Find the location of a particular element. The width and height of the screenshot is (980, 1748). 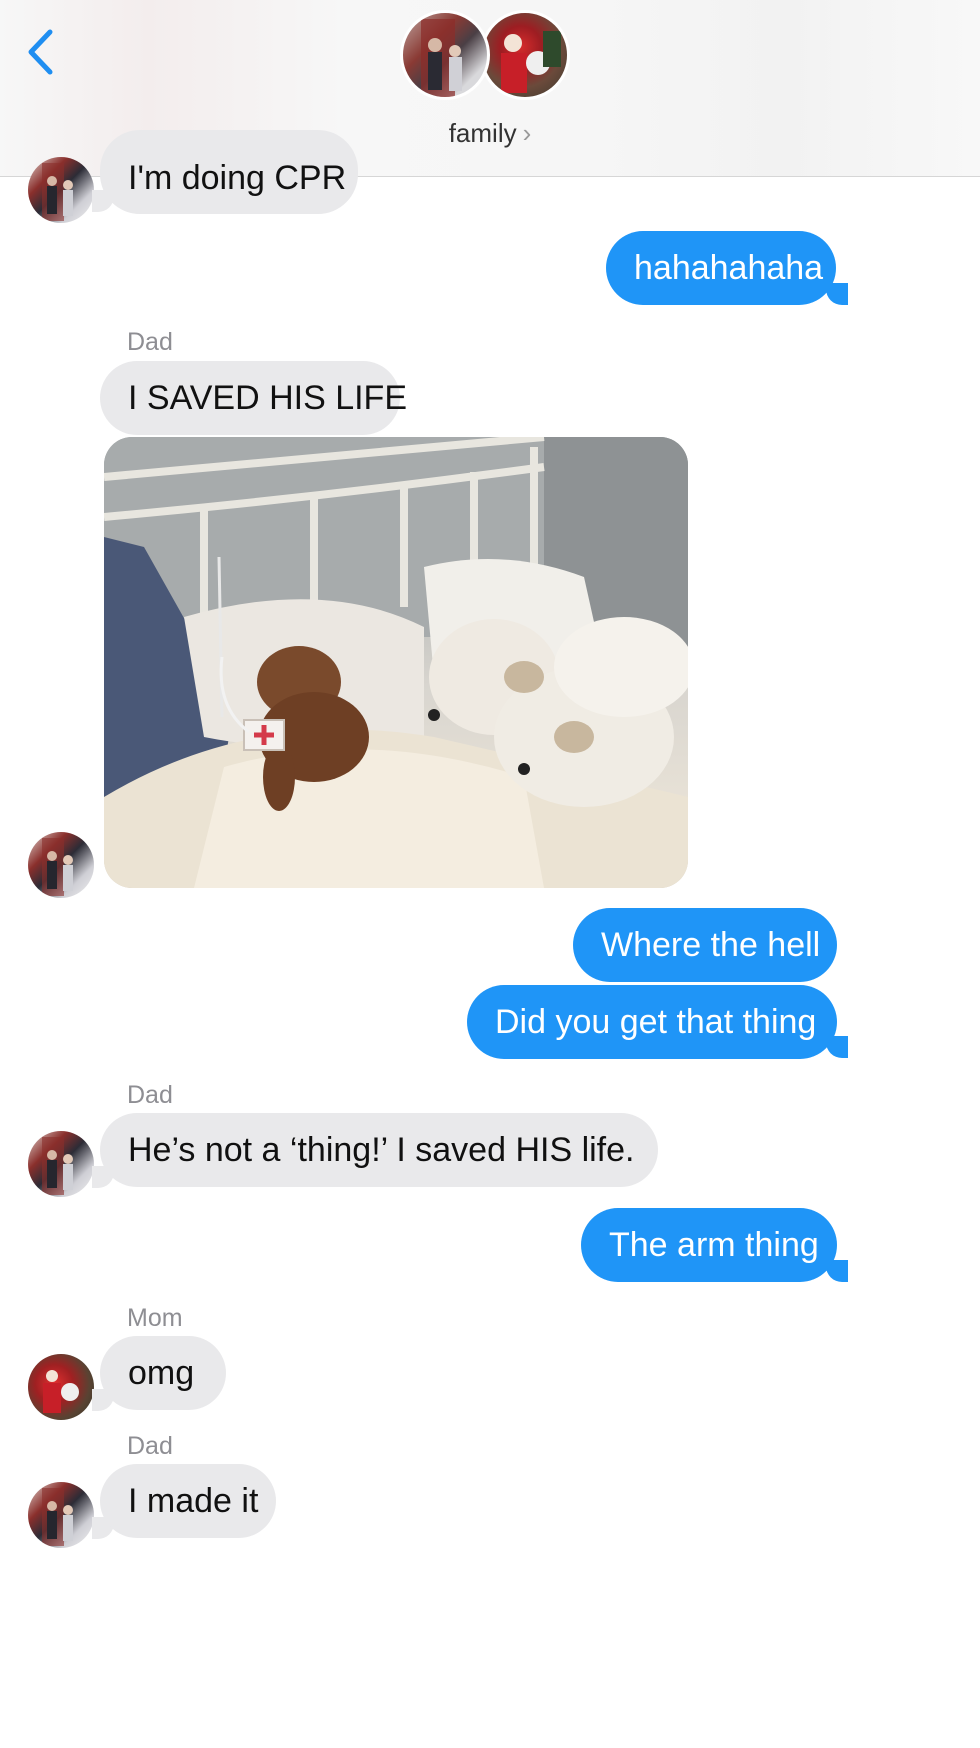

outgoing-message: The arm thing is located at coordinates (709, 1245).